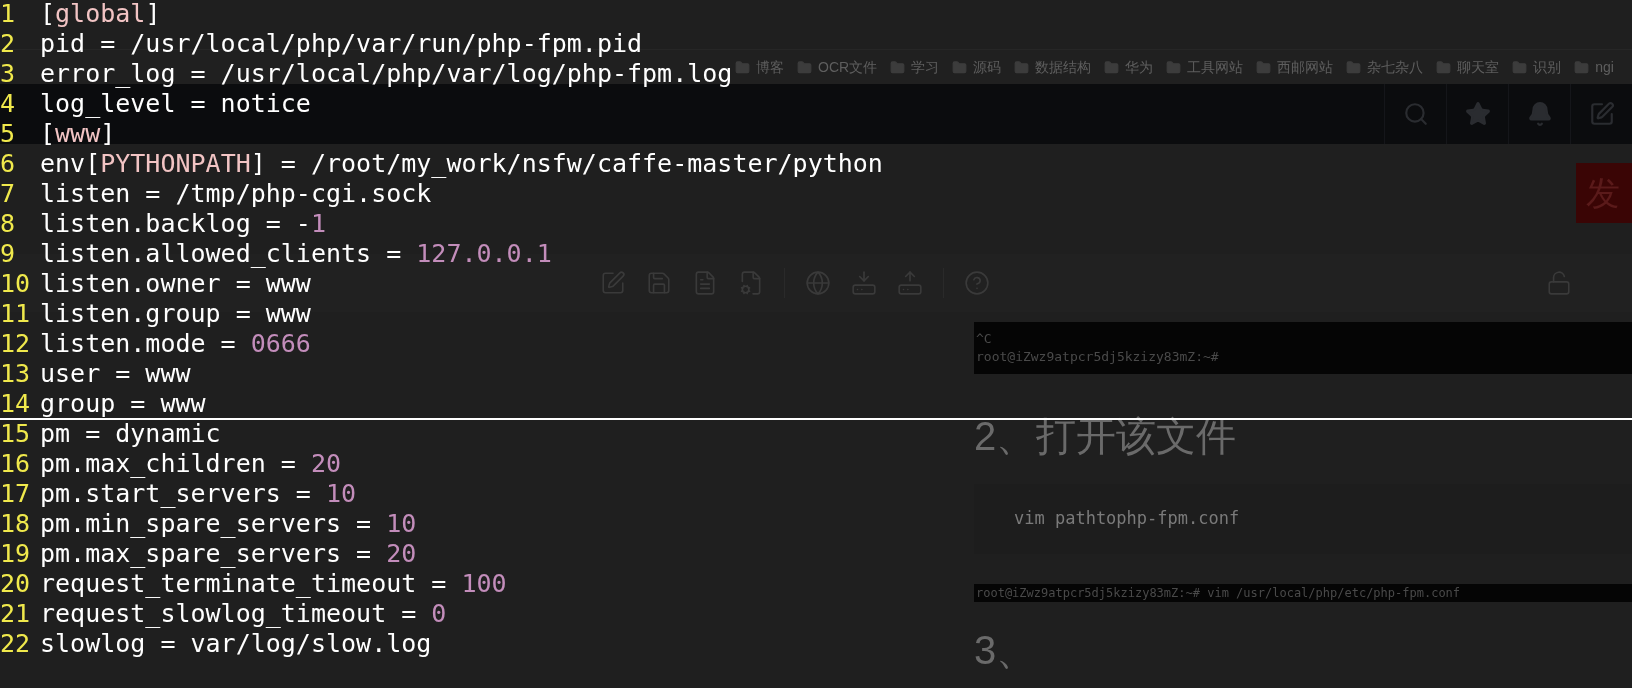 The height and width of the screenshot is (688, 1632). I want to click on terminal-line: ^C, so click(984, 339).